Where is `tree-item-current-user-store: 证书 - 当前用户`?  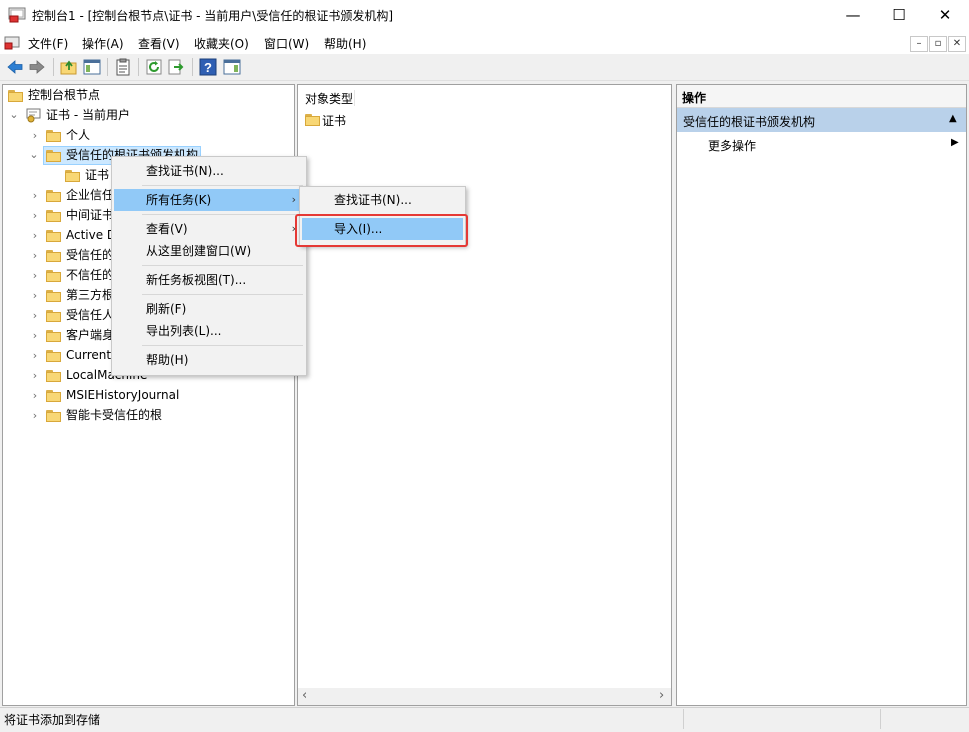 tree-item-current-user-store: 证书 - 当前用户 is located at coordinates (88, 115).